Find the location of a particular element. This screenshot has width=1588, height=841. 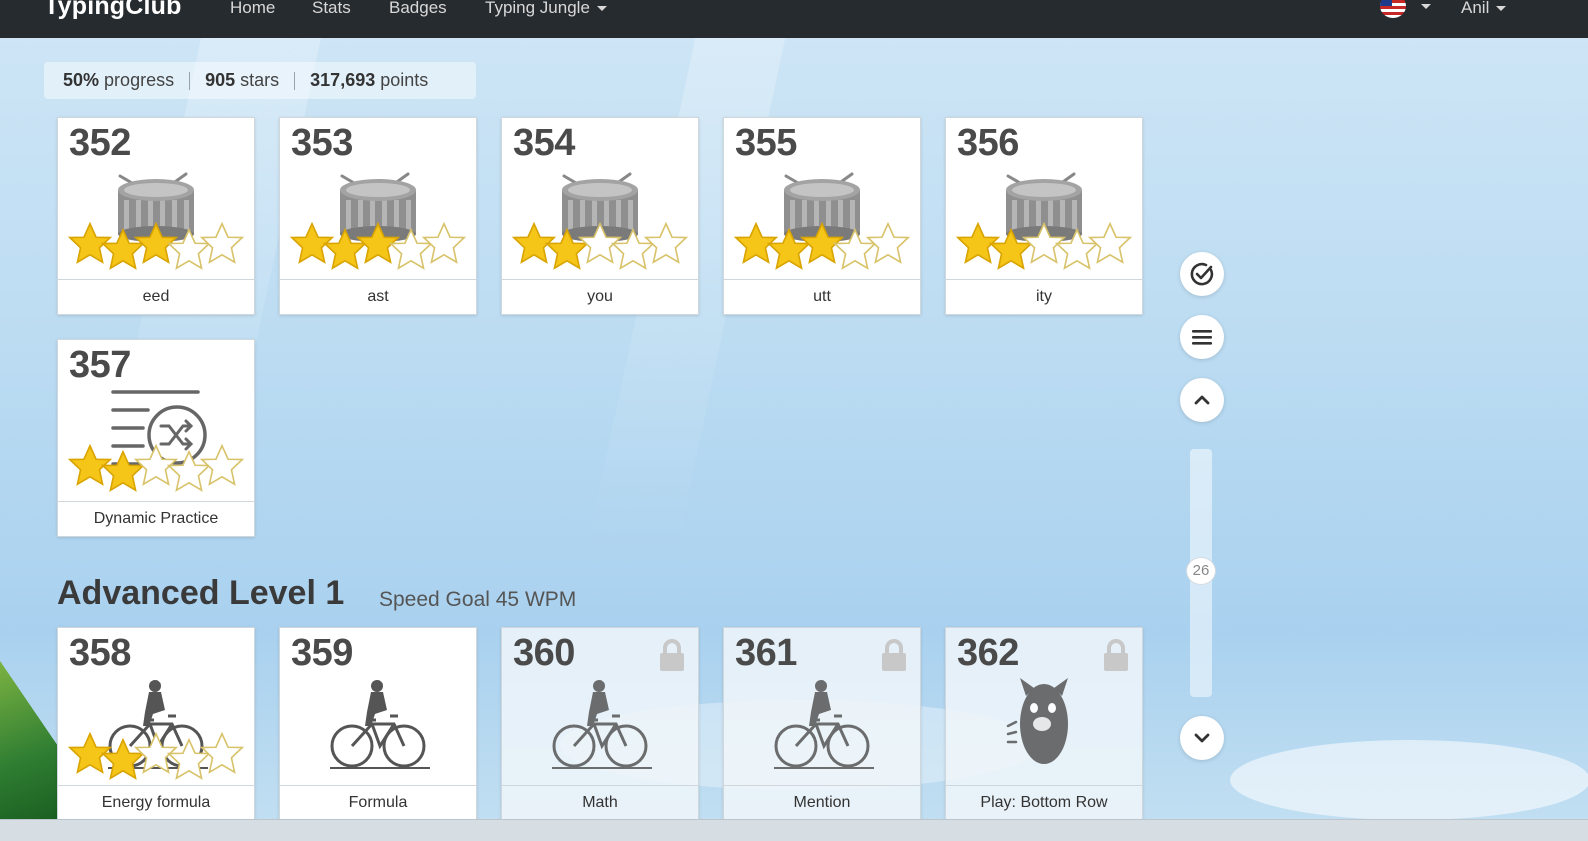

lesson-label: Formula is located at coordinates (378, 802).